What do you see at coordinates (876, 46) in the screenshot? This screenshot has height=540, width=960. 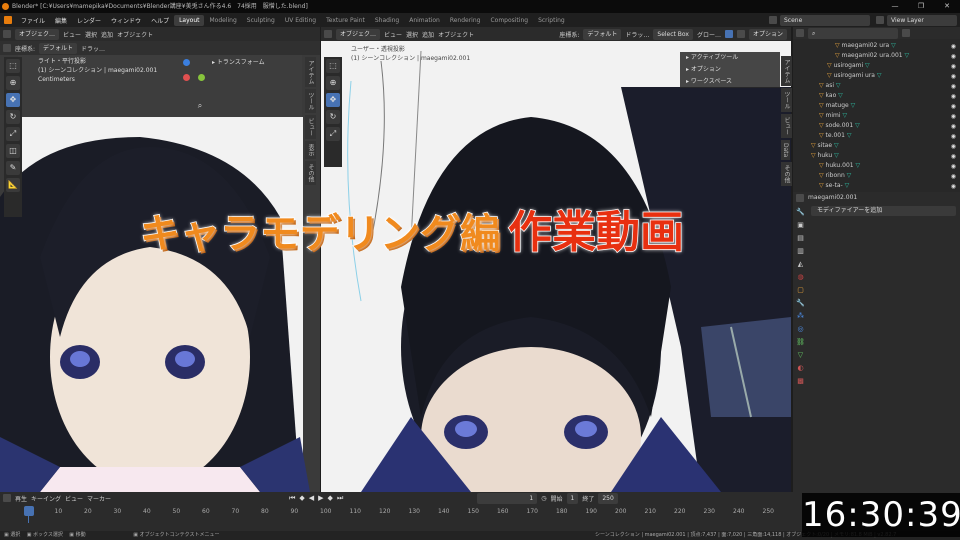 I see `outliner-row: ▽ maegami02 ura ▽ ◉` at bounding box center [876, 46].